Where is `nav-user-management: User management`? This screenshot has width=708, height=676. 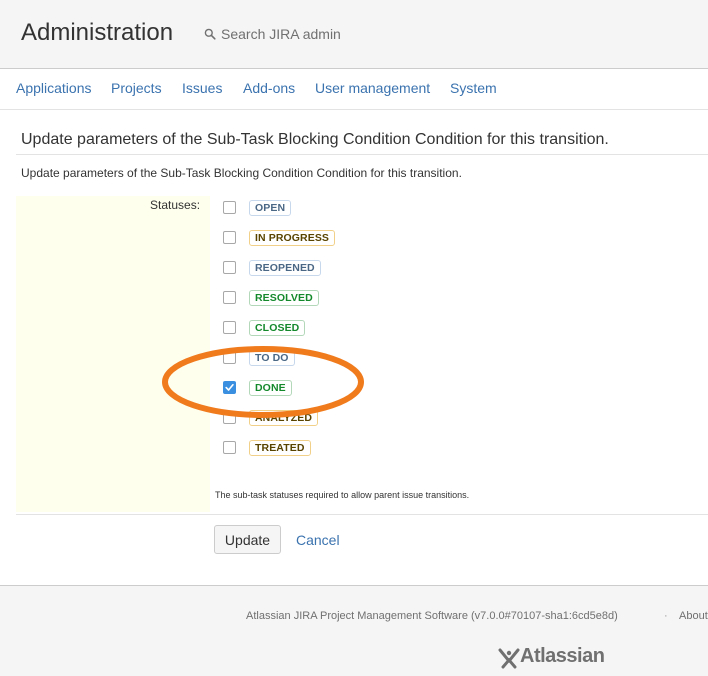 nav-user-management: User management is located at coordinates (372, 88).